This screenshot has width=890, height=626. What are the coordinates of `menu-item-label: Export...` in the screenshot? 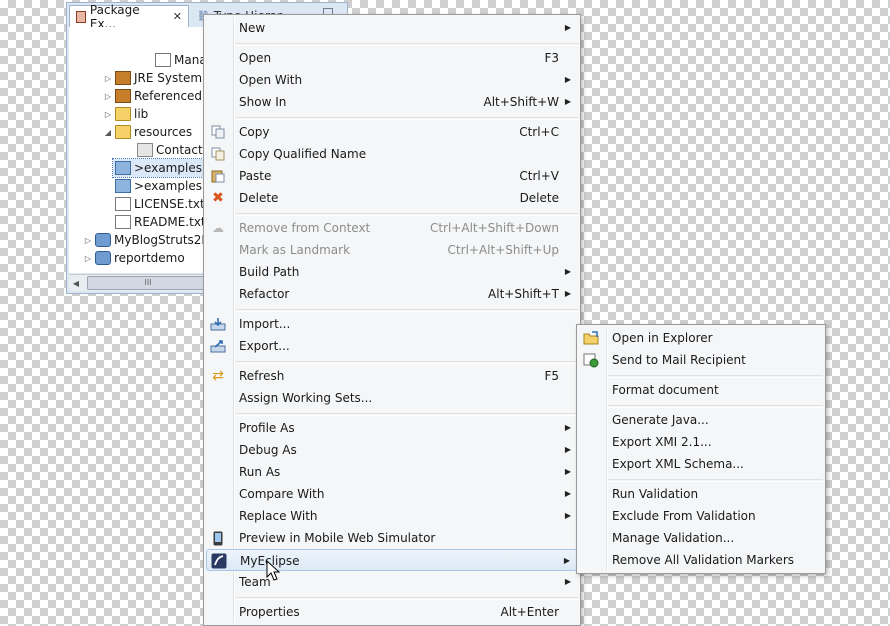 It's located at (264, 346).